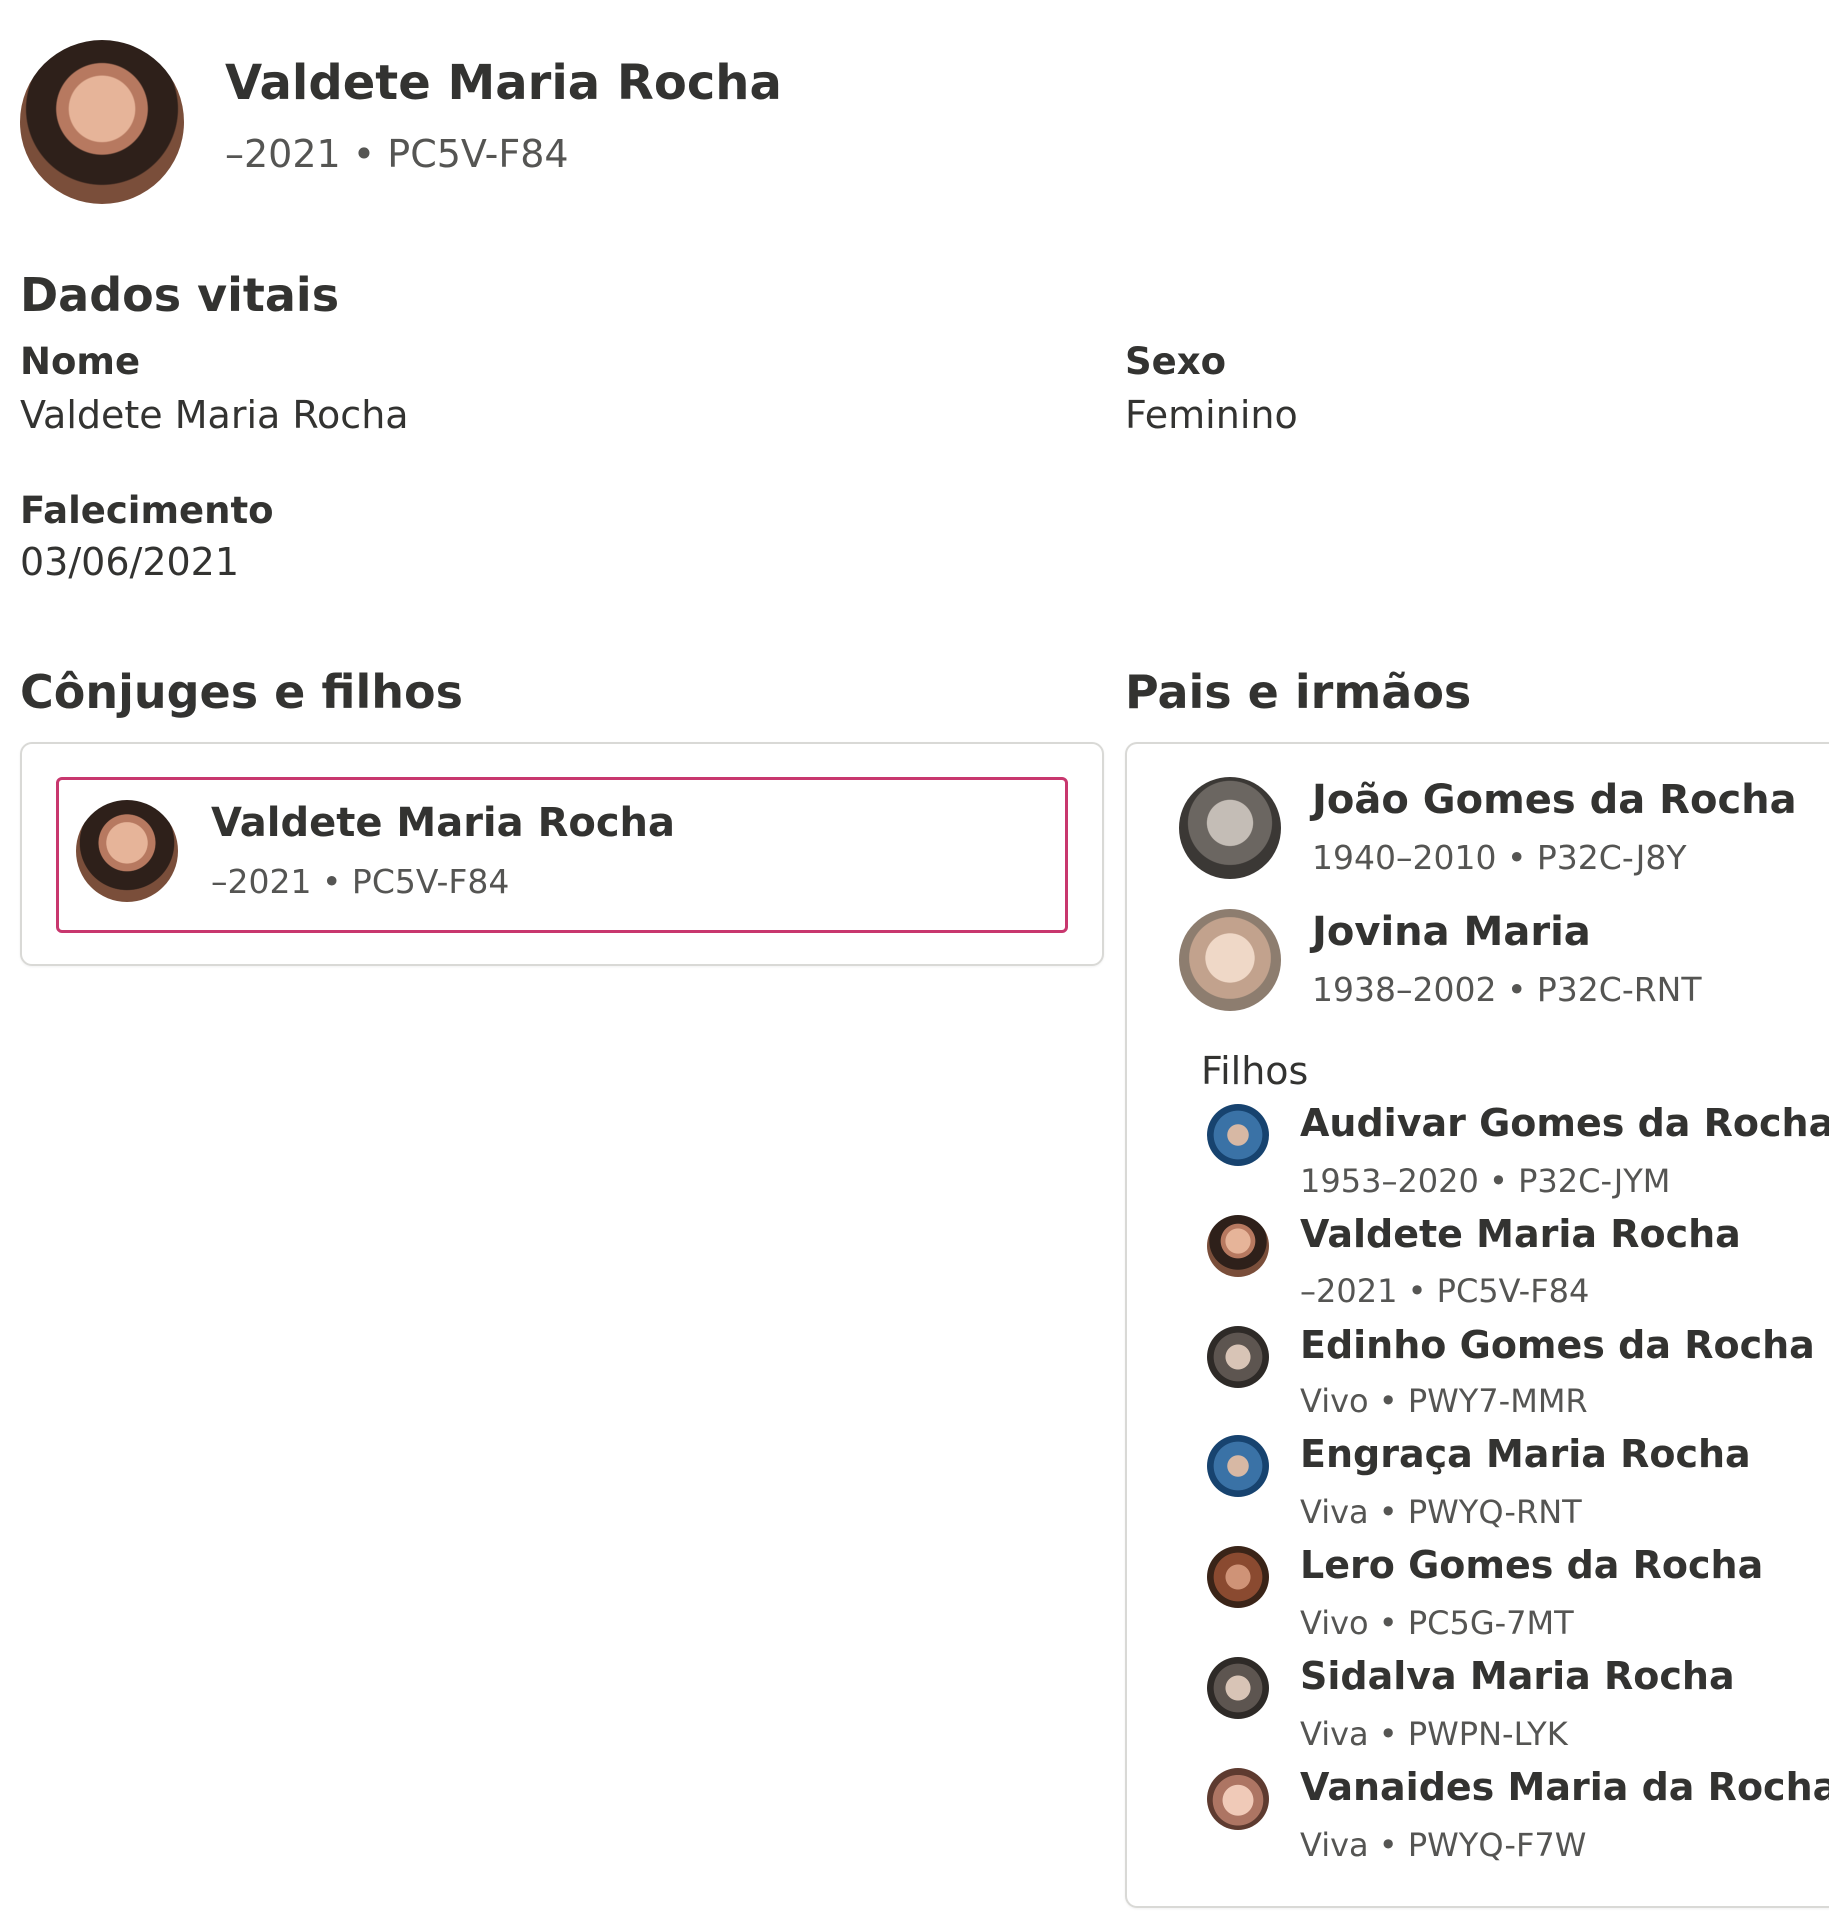 This screenshot has width=1829, height=1928. What do you see at coordinates (180, 295) in the screenshot?
I see `vitals-heading: Dados vitais` at bounding box center [180, 295].